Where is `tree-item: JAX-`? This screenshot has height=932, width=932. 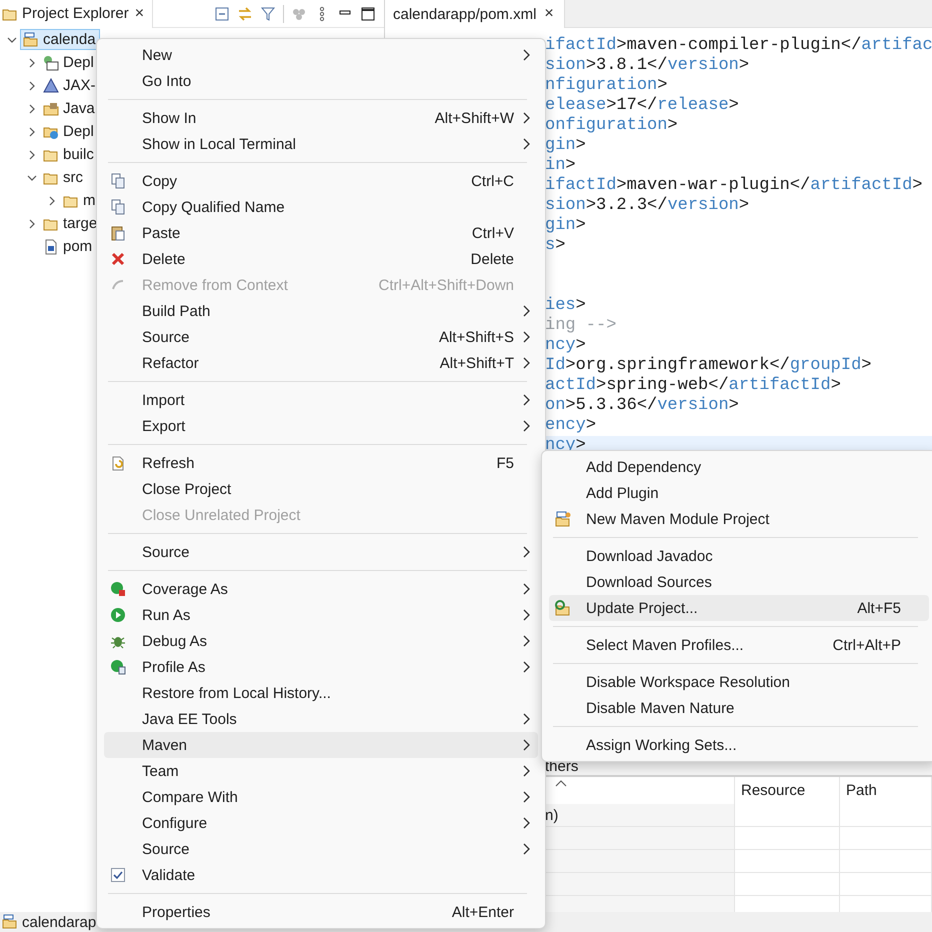
tree-item: JAX- is located at coordinates (70, 85).